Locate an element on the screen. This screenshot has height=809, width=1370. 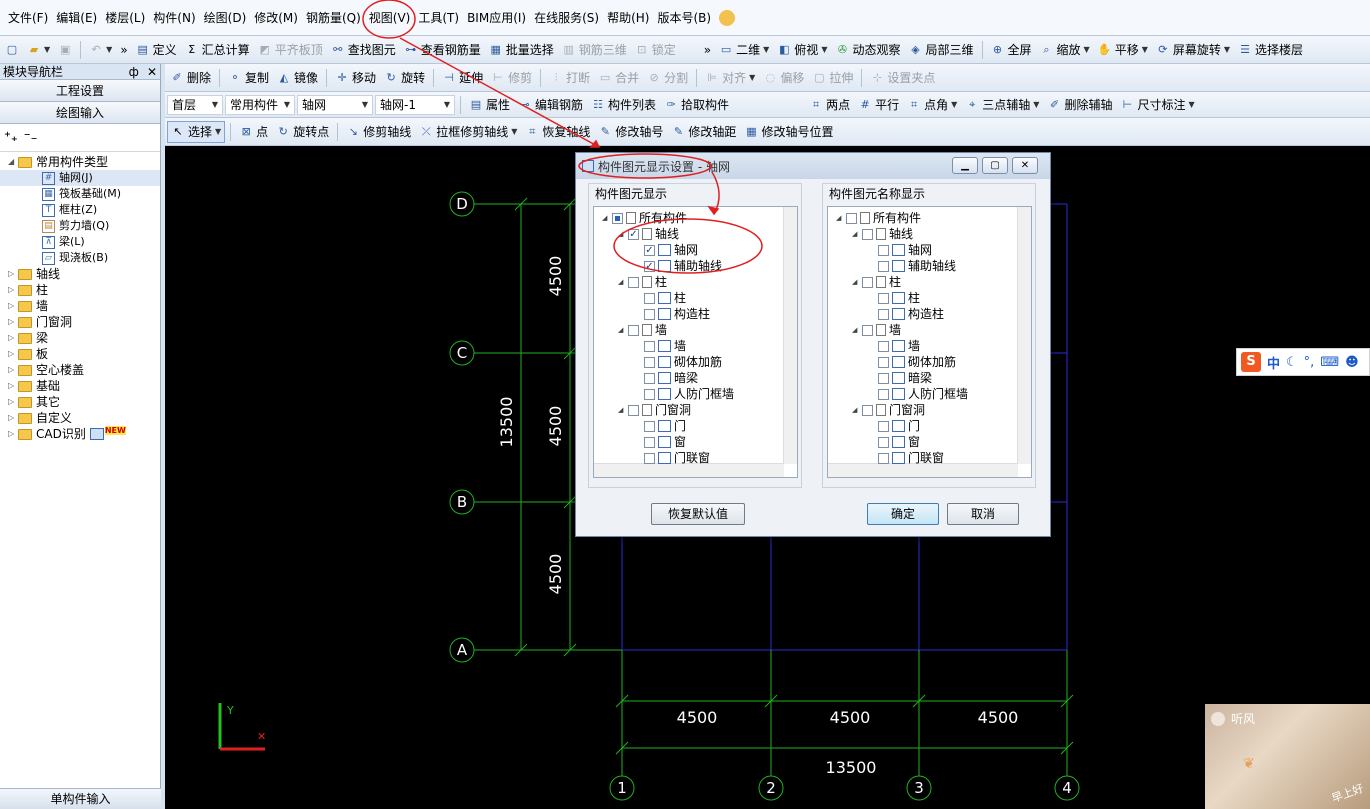
summary-calc-button: Σ 汇总计算 is located at coordinates (217, 50).